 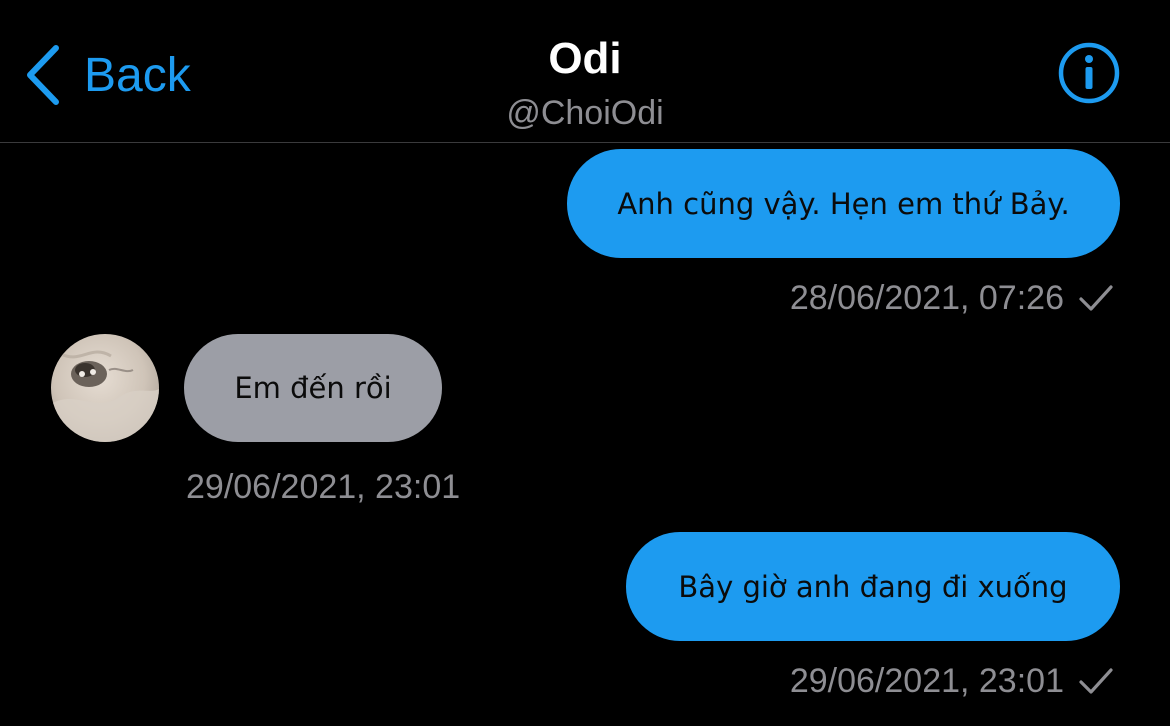 I want to click on message-text: Em đến rồi, so click(x=313, y=388).